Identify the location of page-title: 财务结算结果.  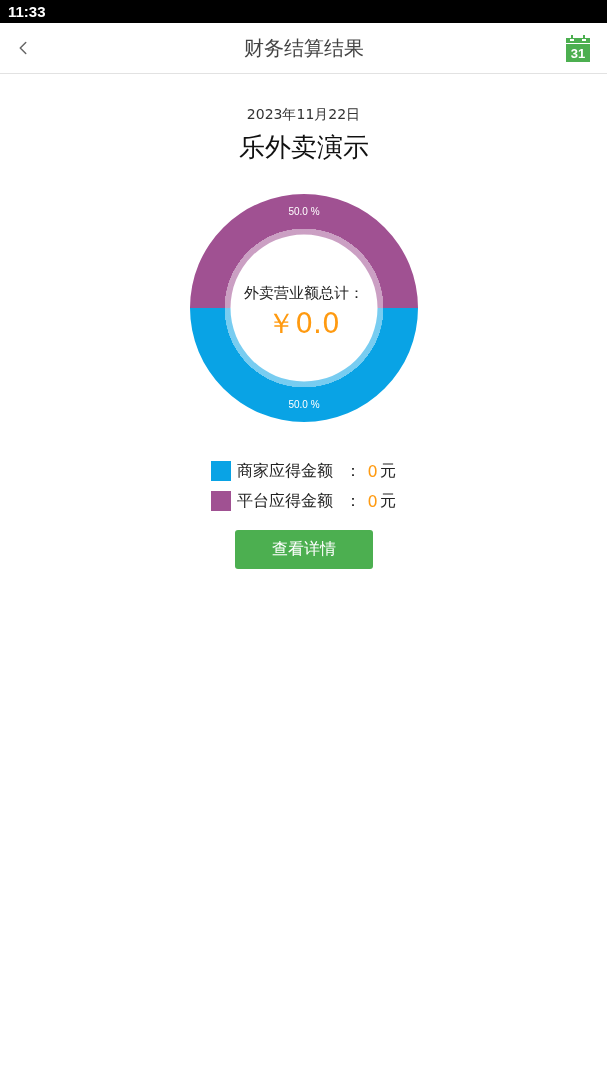
(303, 48).